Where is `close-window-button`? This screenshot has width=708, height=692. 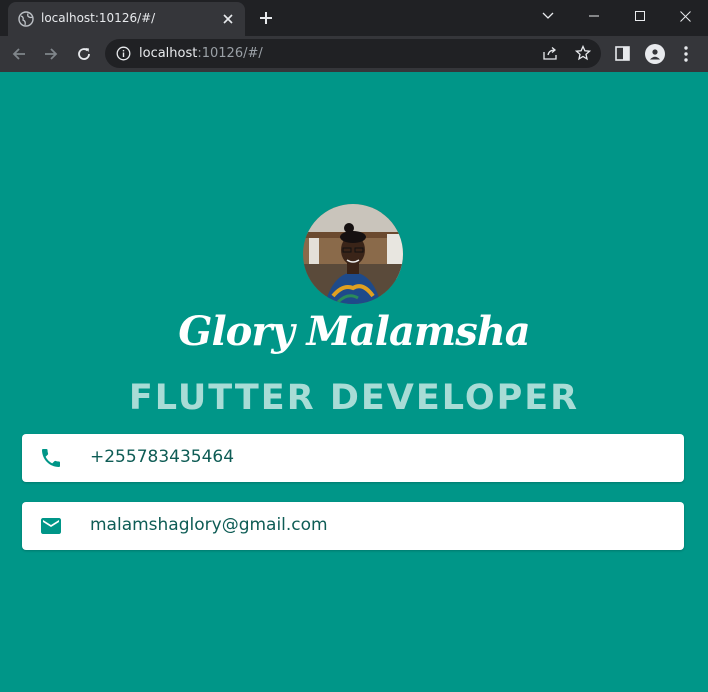
close-window-button is located at coordinates (685, 16).